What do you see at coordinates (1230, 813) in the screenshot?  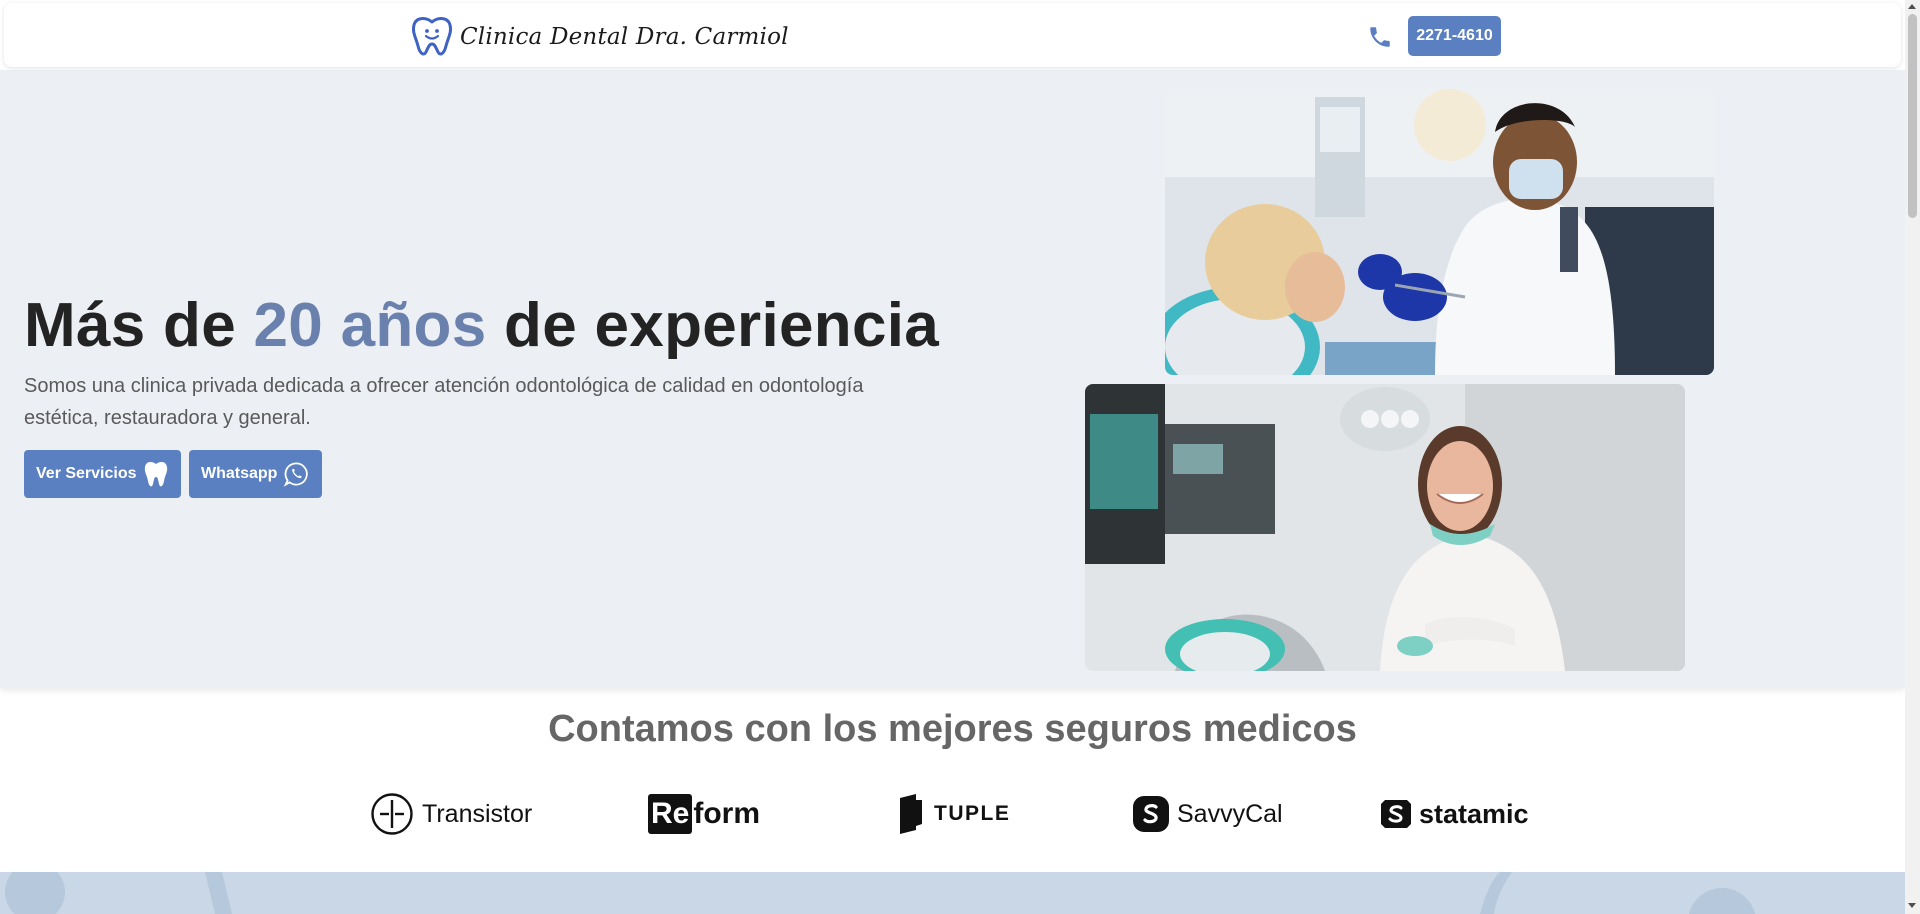 I see `savvycal-name: SavvyCal` at bounding box center [1230, 813].